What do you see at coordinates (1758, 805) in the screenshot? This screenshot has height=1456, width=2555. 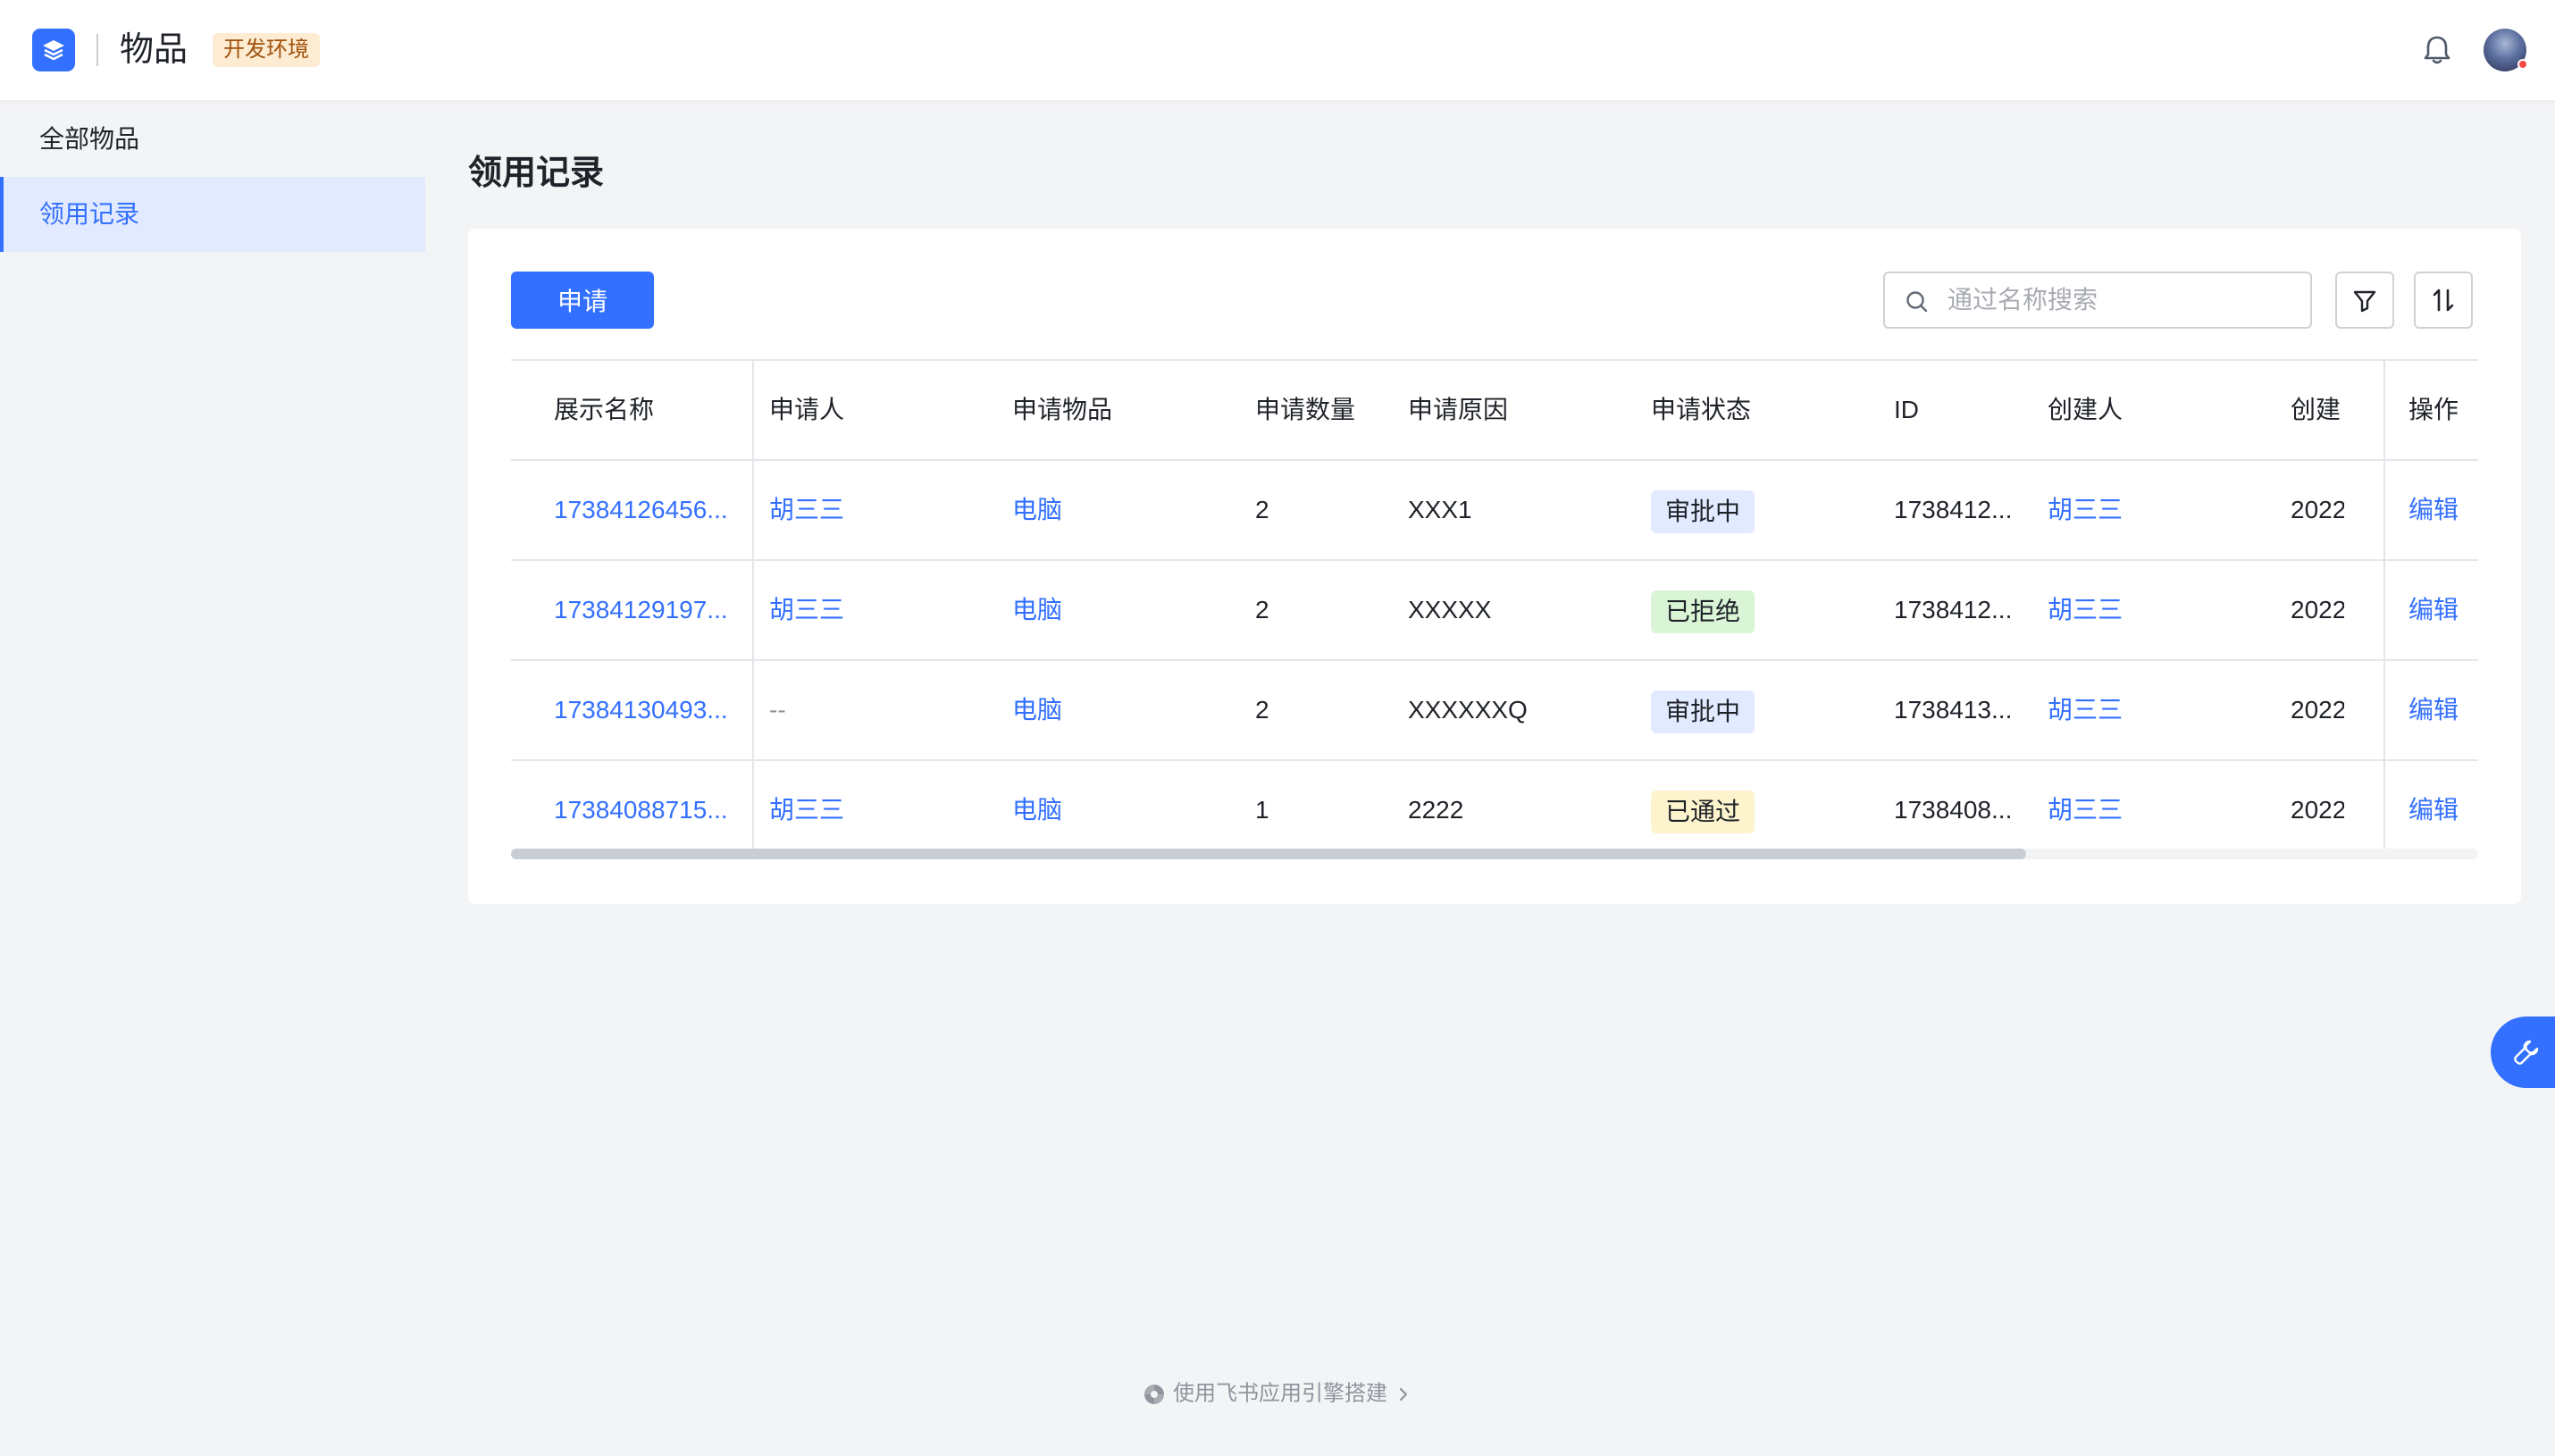 I see `status-cell: 已通过` at bounding box center [1758, 805].